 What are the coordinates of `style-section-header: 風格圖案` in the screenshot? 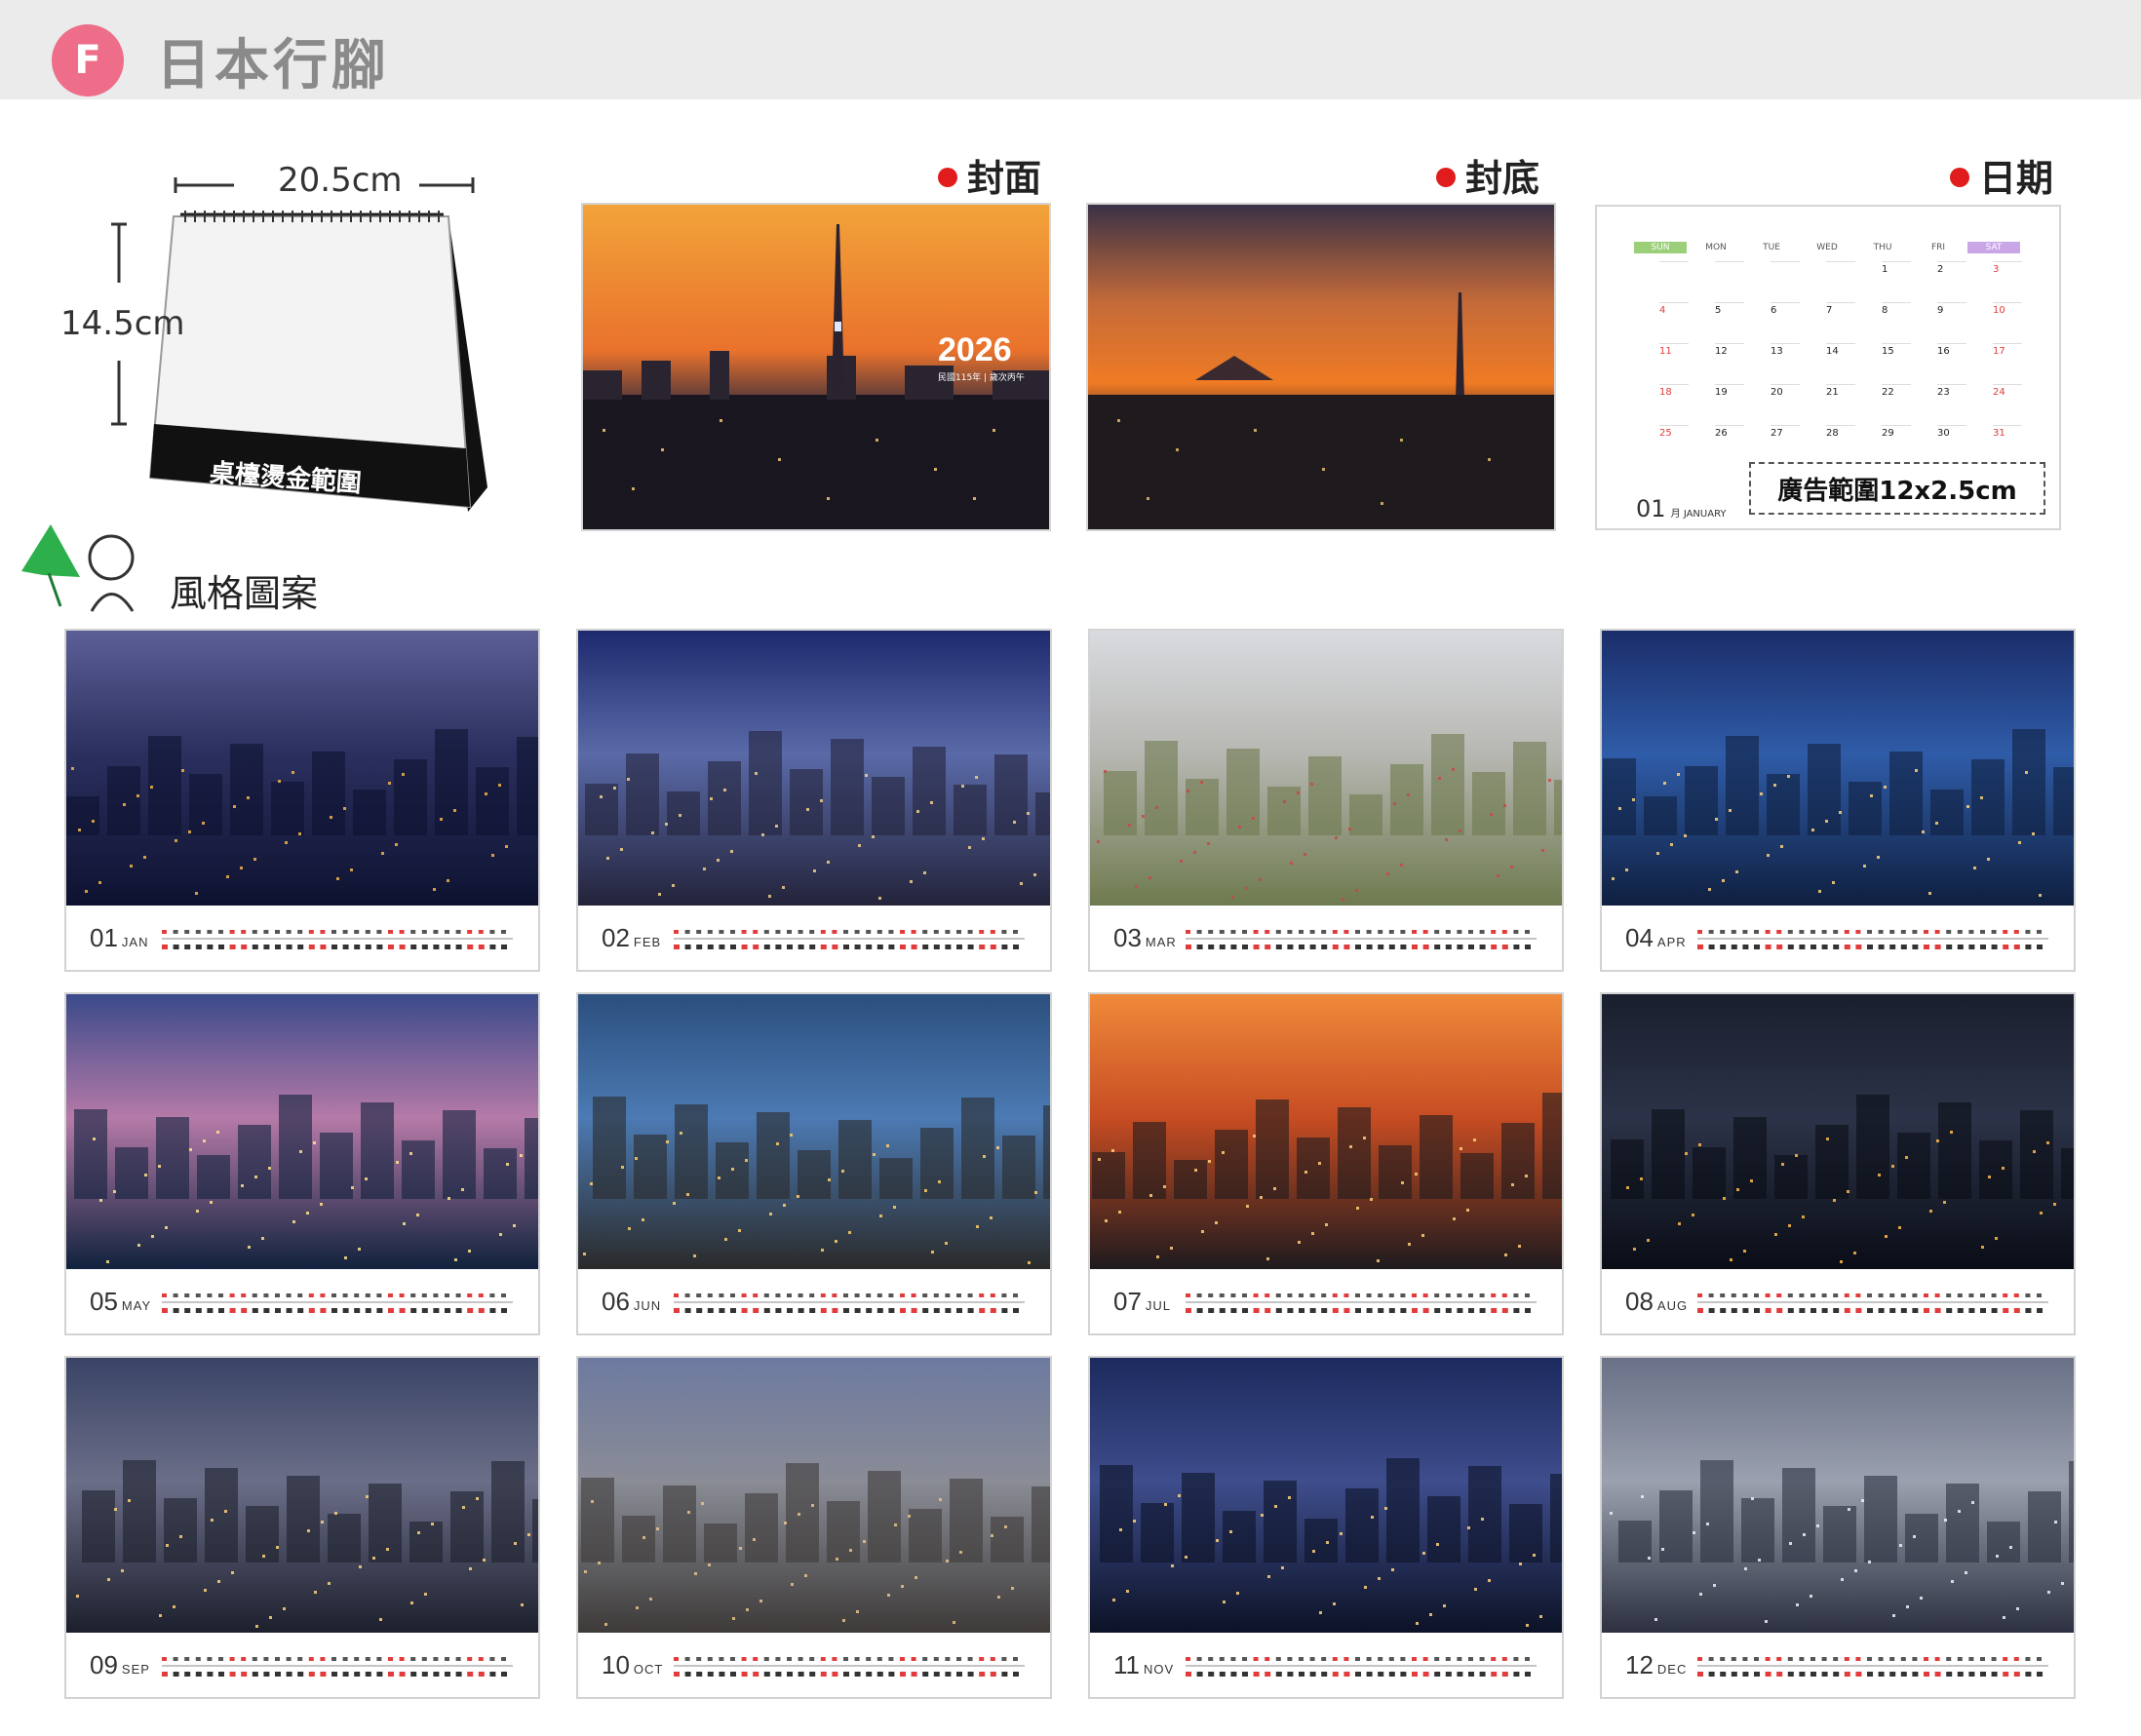 It's located at (174, 567).